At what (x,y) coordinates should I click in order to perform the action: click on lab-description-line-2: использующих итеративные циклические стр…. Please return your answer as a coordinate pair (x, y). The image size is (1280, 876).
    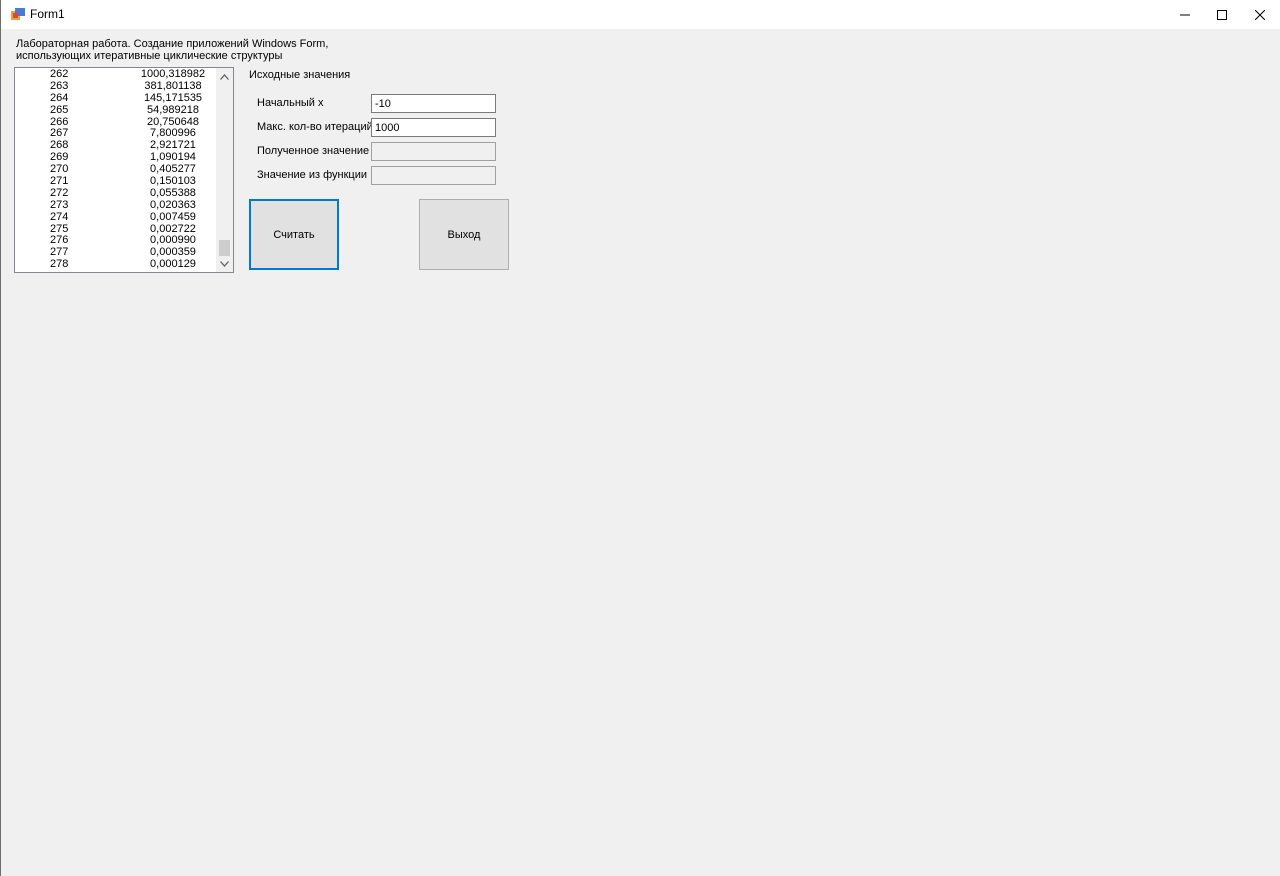
    Looking at the image, I should click on (149, 56).